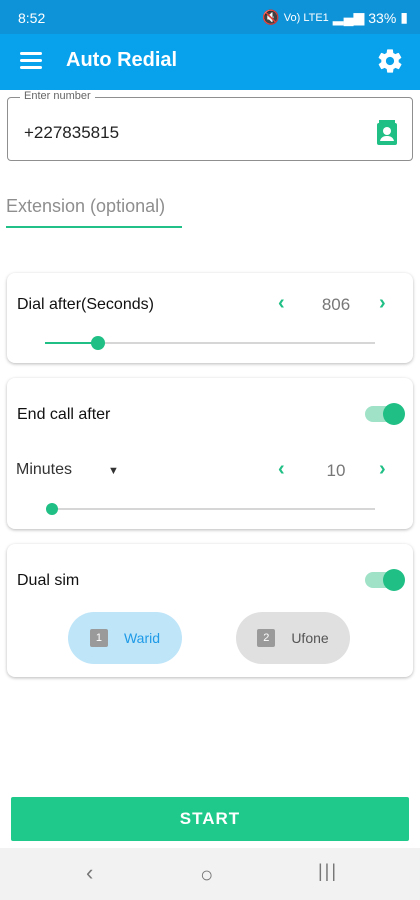 Image resolution: width=420 pixels, height=900 pixels. Describe the element at coordinates (89, 873) in the screenshot. I see `back-icon: ‹` at that location.